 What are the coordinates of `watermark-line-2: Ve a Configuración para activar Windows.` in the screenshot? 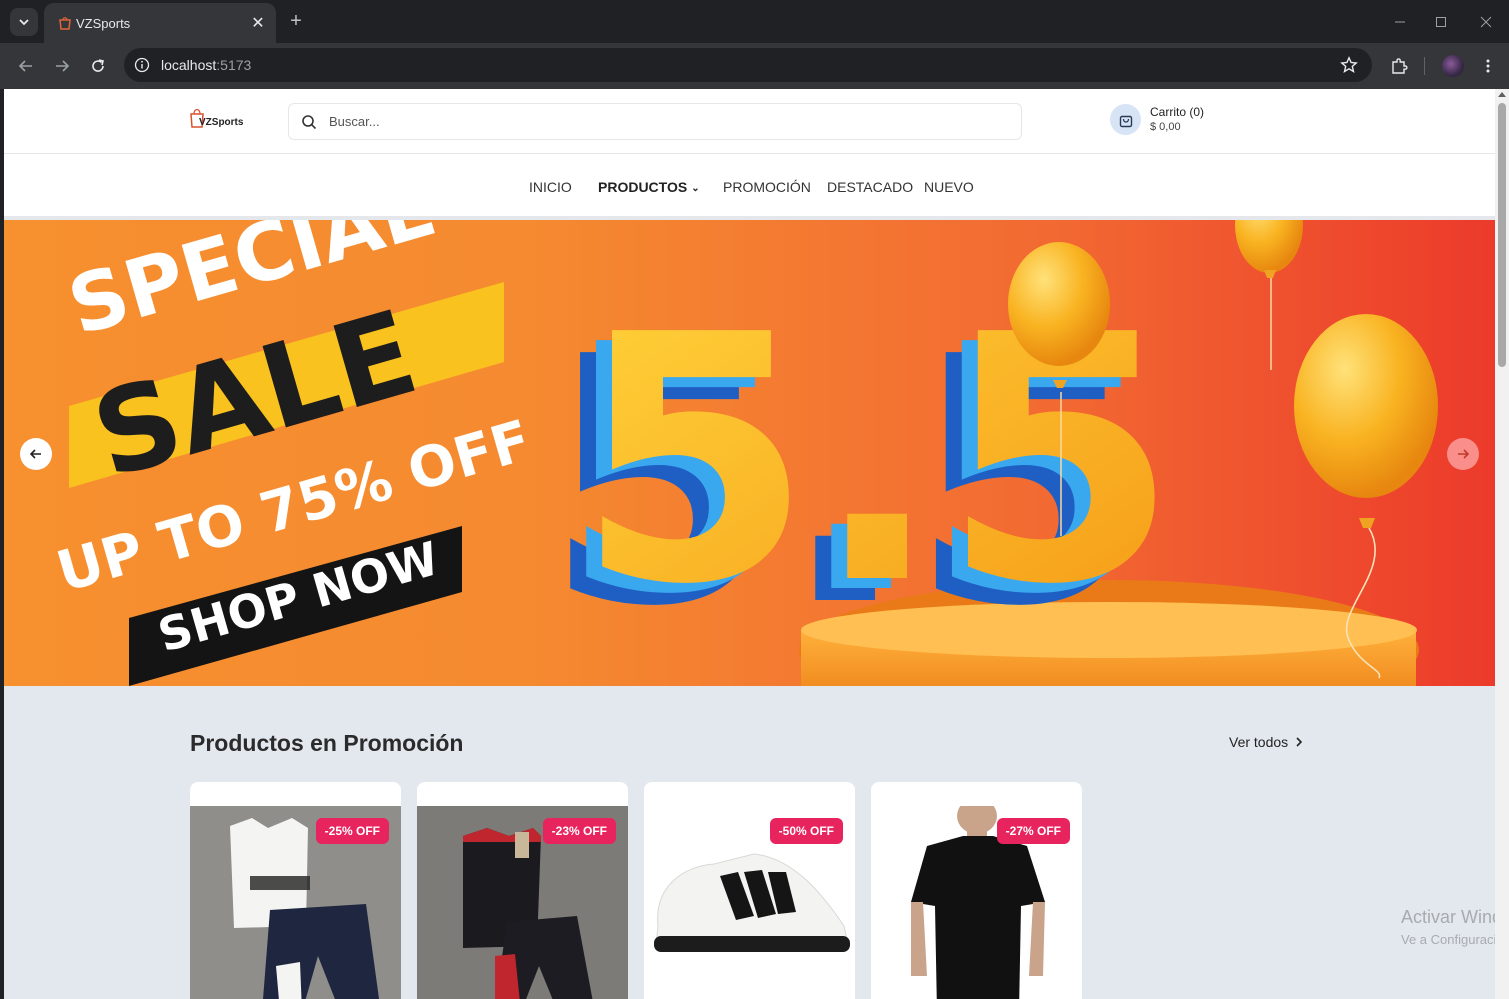 It's located at (1448, 939).